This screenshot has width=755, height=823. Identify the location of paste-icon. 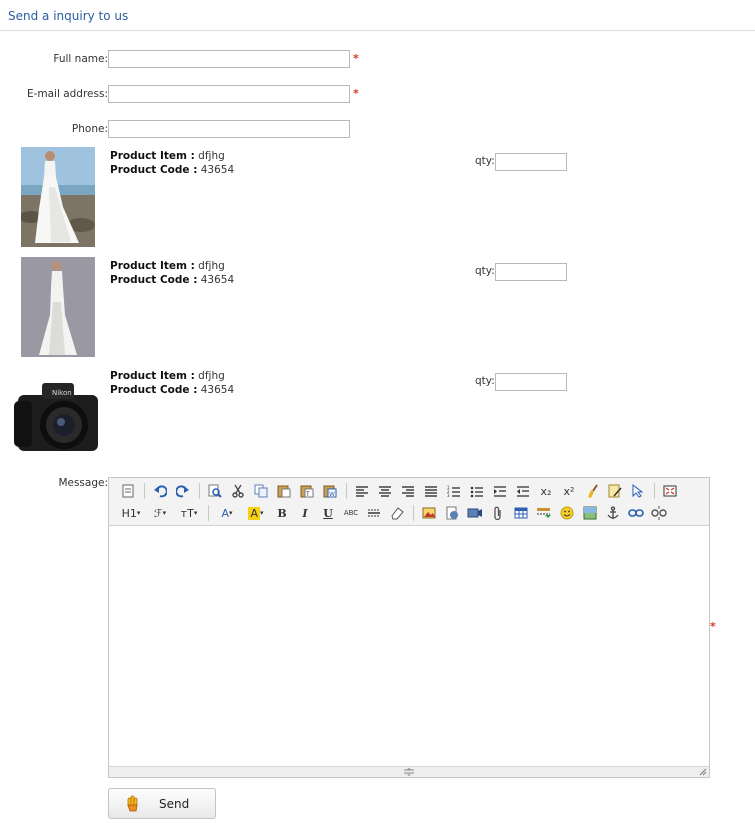
(284, 491).